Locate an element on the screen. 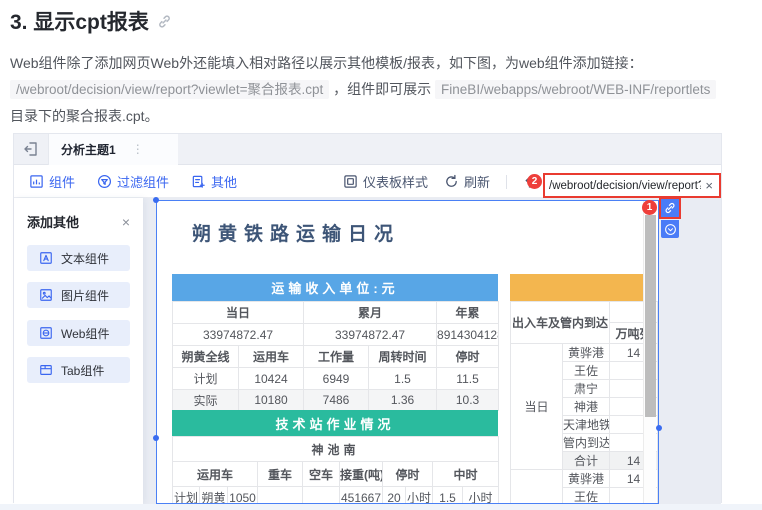  sidebar-item-label: Tab组件 is located at coordinates (83, 370).